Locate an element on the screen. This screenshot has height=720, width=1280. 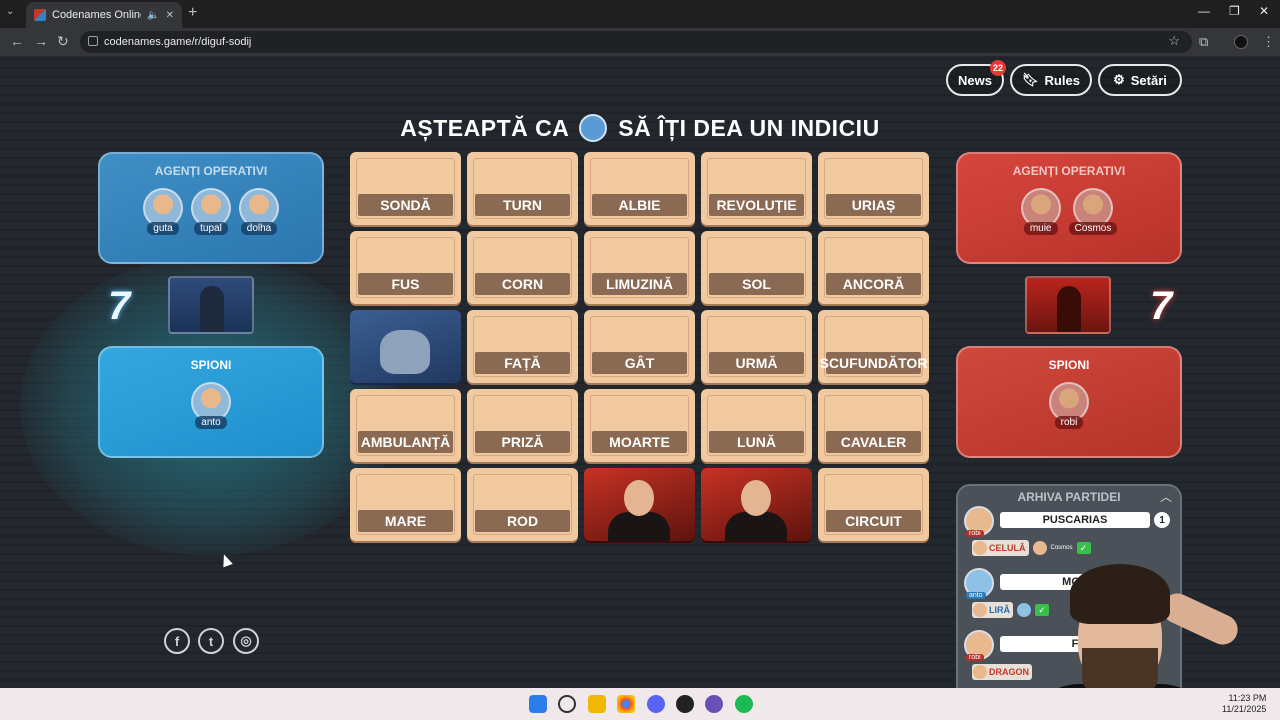
spotify-icon is located at coordinates (744, 704).